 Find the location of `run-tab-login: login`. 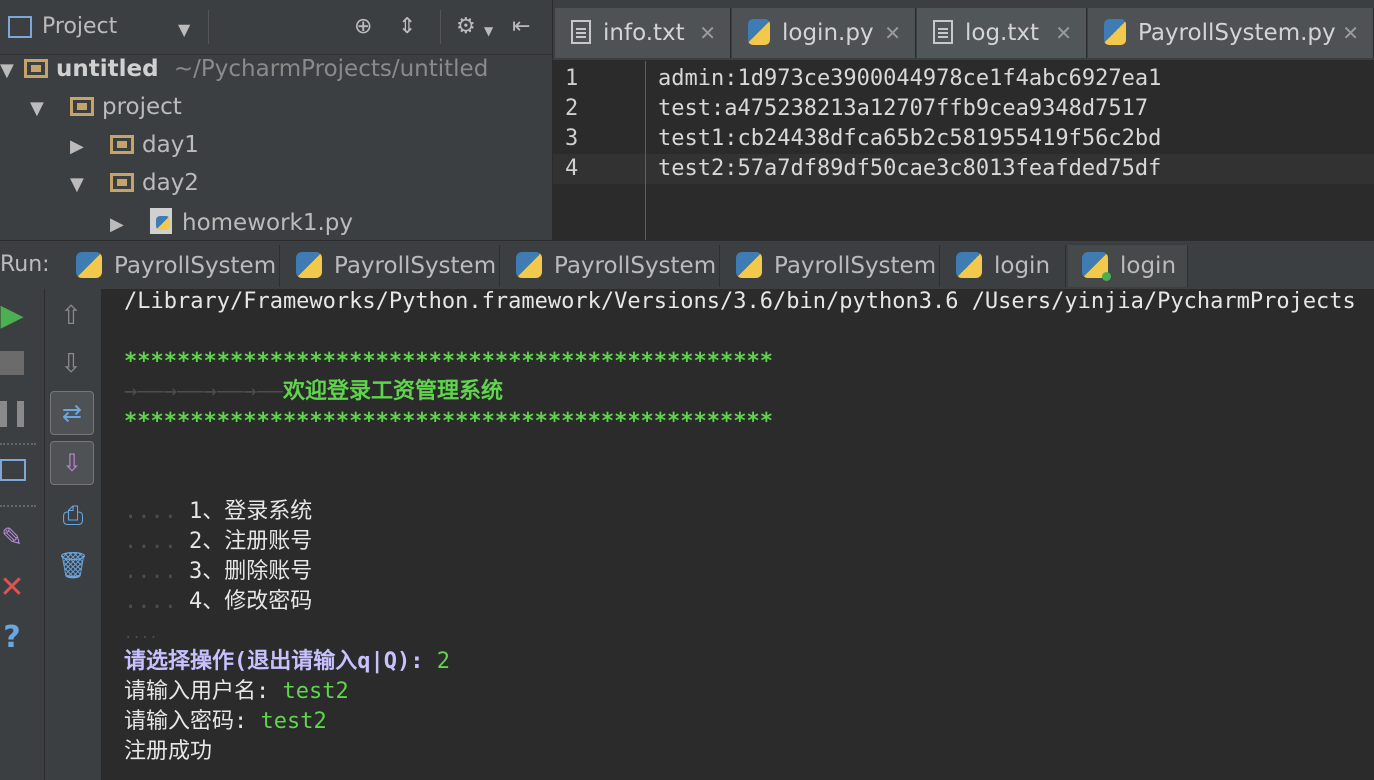

run-tab-login: login is located at coordinates (1004, 266).